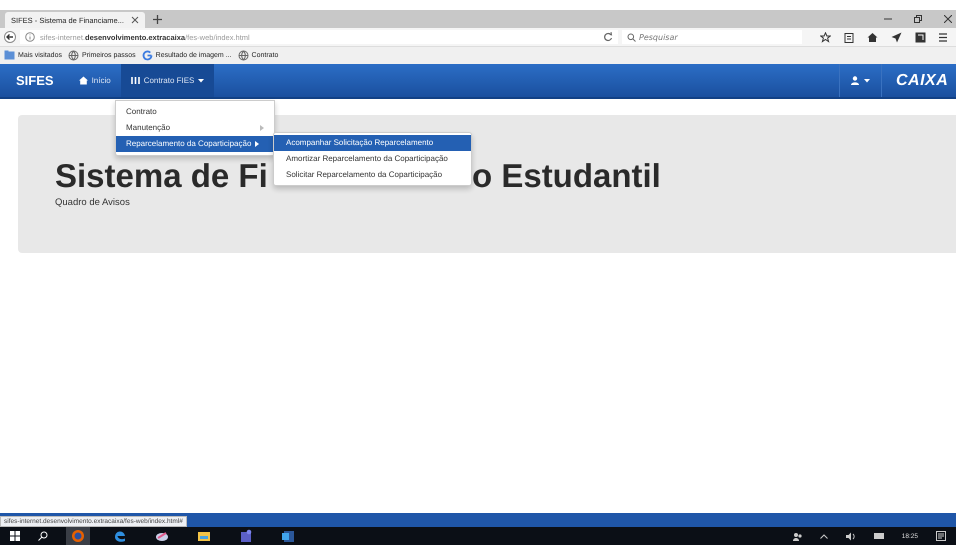  What do you see at coordinates (943, 37) in the screenshot?
I see `menu-icon` at bounding box center [943, 37].